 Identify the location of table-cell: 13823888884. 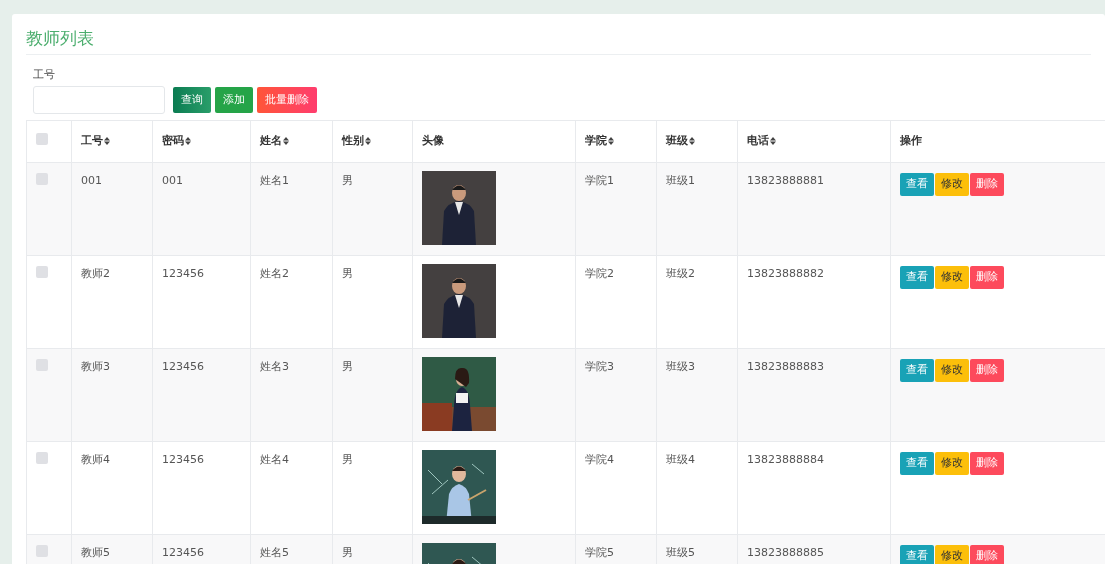
(785, 460).